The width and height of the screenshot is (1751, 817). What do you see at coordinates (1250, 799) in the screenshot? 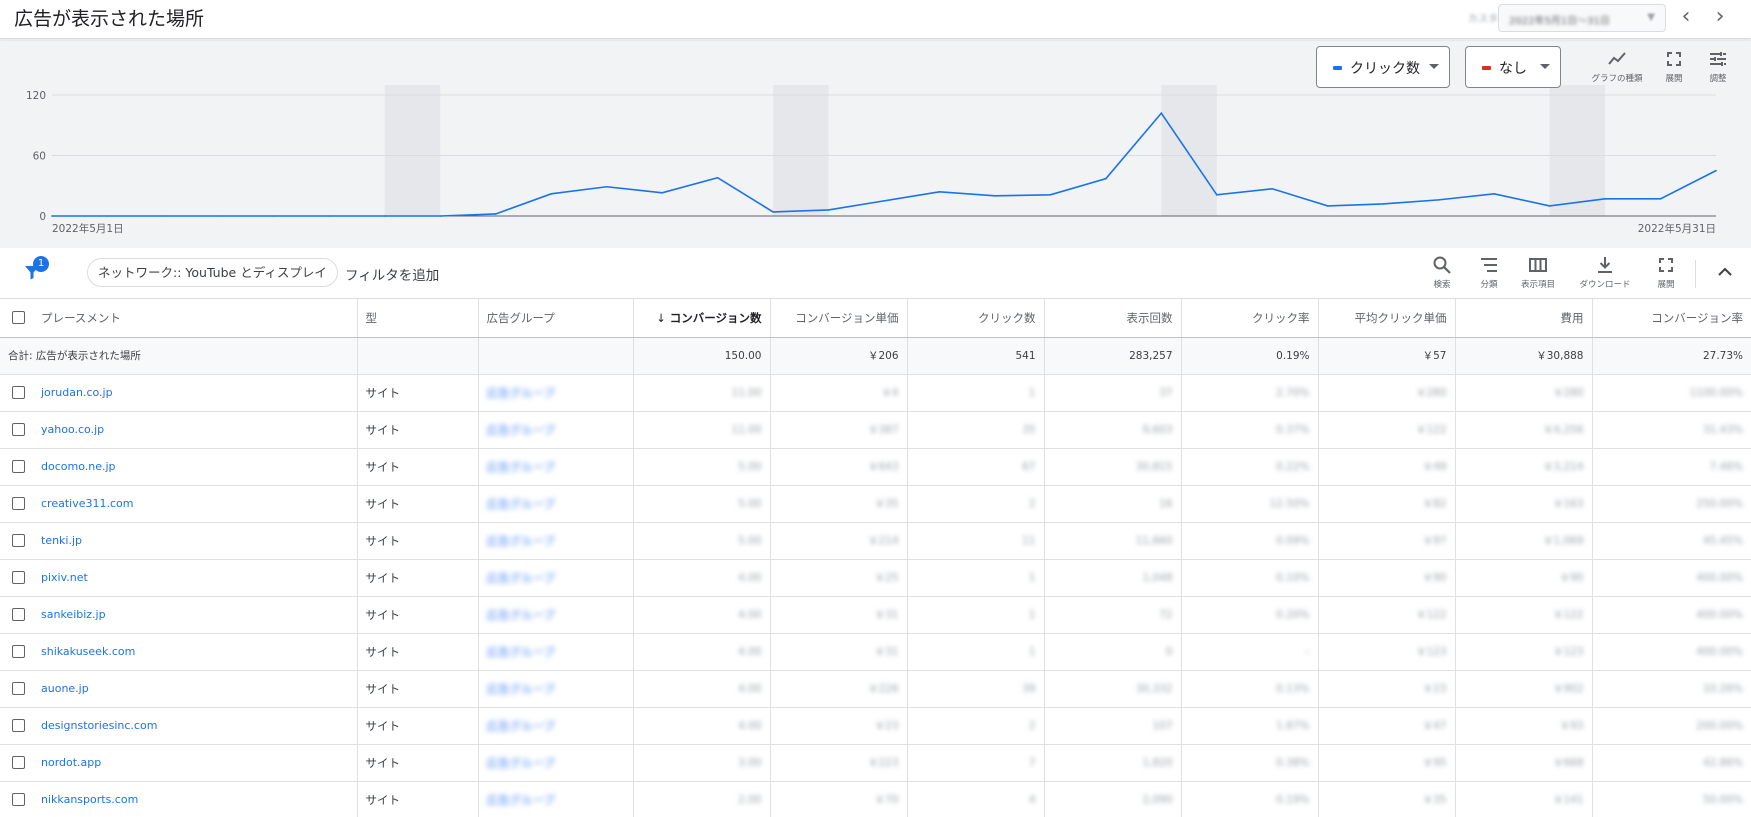
I see `ctr-cell: 0.19%` at bounding box center [1250, 799].